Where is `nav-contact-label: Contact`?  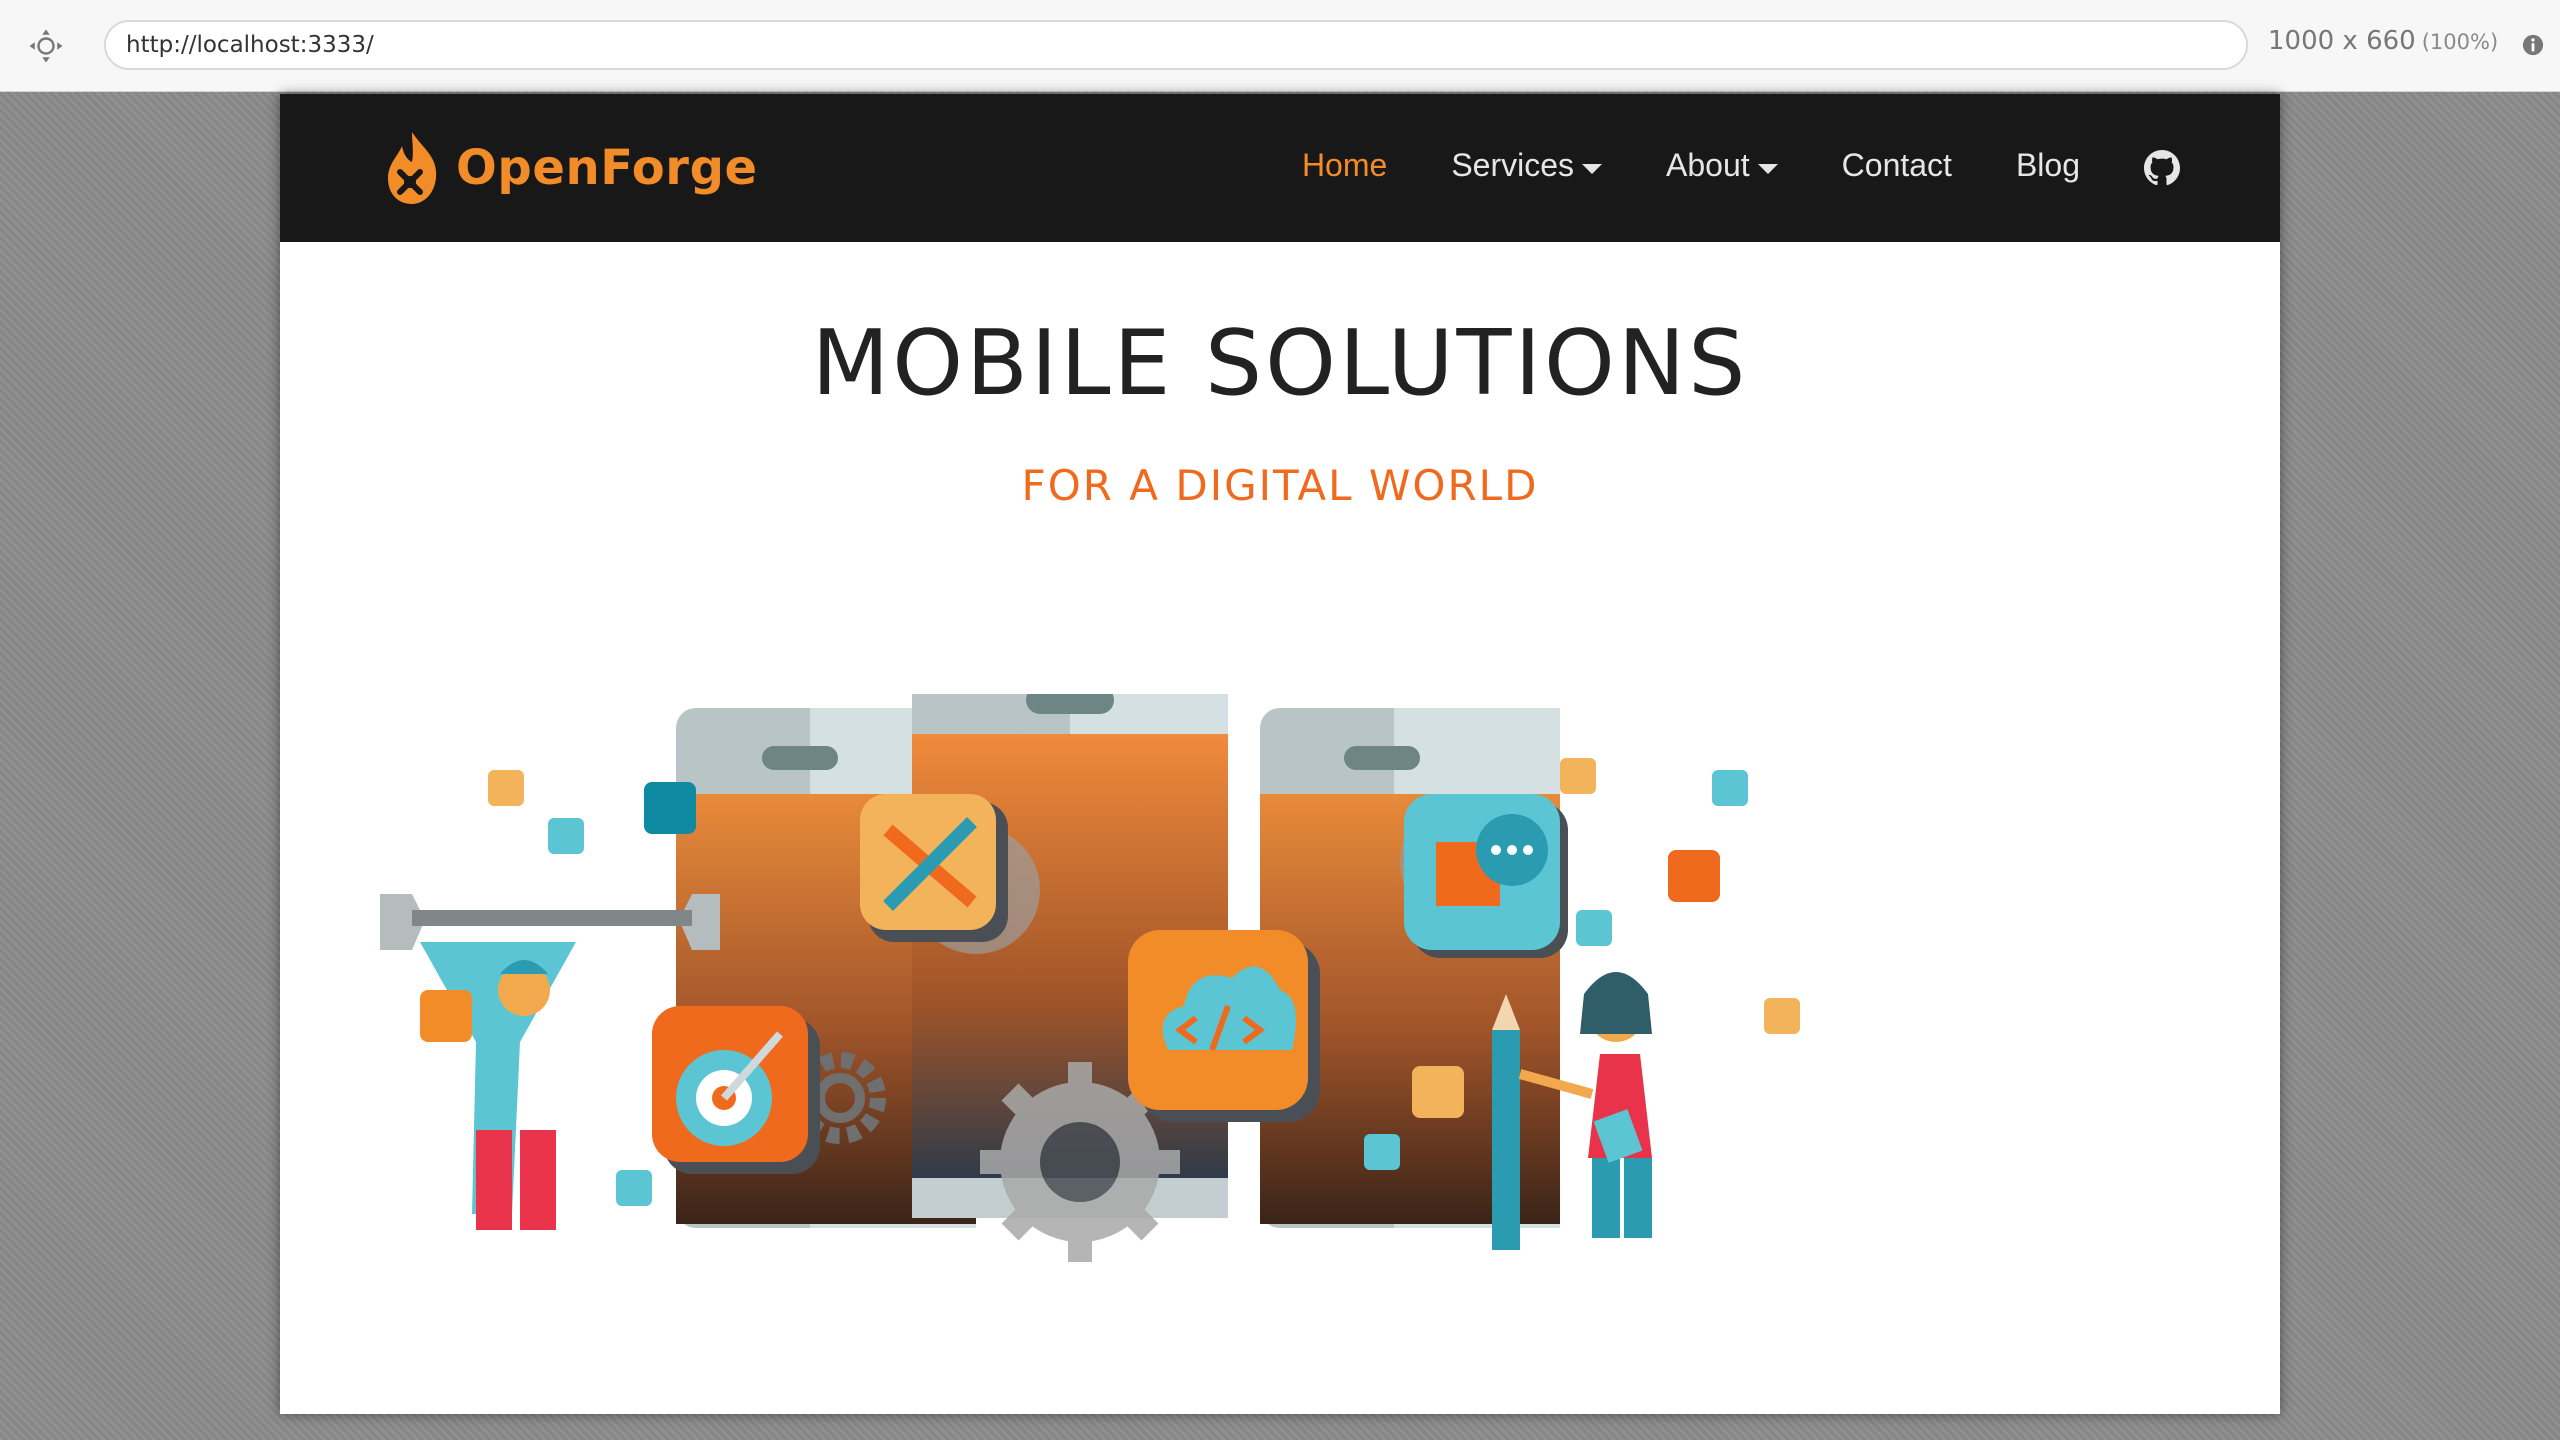
nav-contact-label: Contact is located at coordinates (1896, 167).